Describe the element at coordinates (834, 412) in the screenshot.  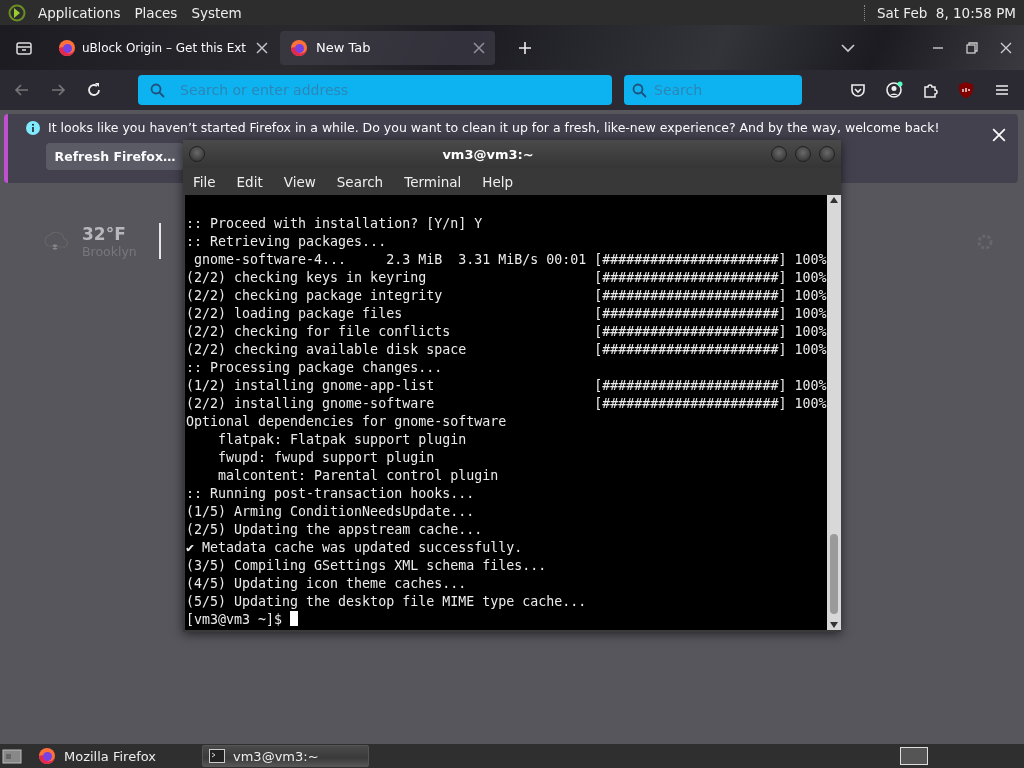
I see `scrollbar` at that location.